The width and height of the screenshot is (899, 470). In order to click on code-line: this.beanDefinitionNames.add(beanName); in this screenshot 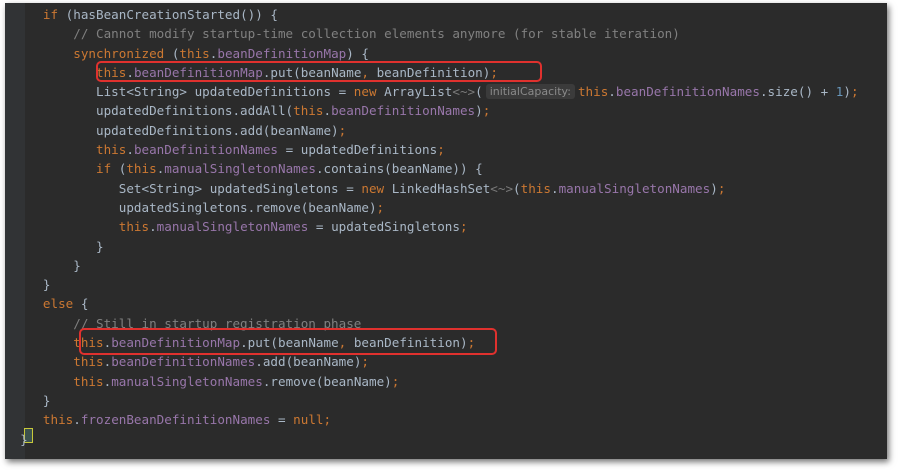, I will do `click(432, 361)`.